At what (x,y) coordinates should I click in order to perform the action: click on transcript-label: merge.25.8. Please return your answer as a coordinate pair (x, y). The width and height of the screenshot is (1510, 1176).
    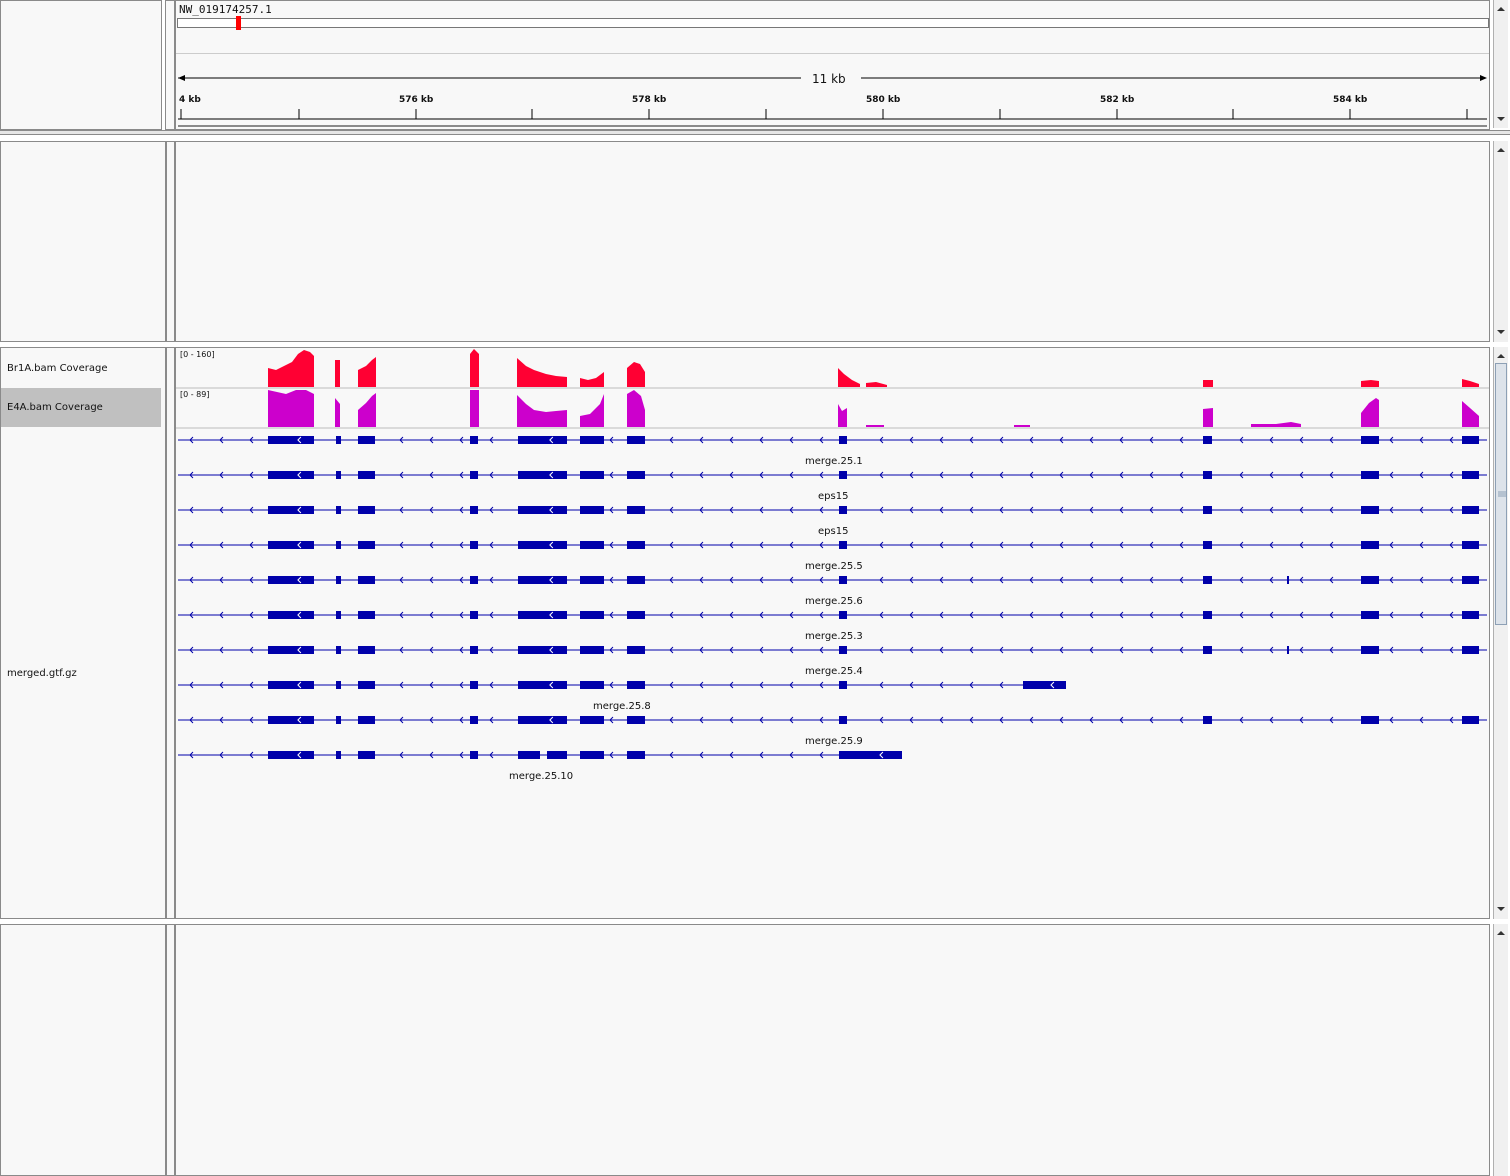
    Looking at the image, I should click on (622, 706).